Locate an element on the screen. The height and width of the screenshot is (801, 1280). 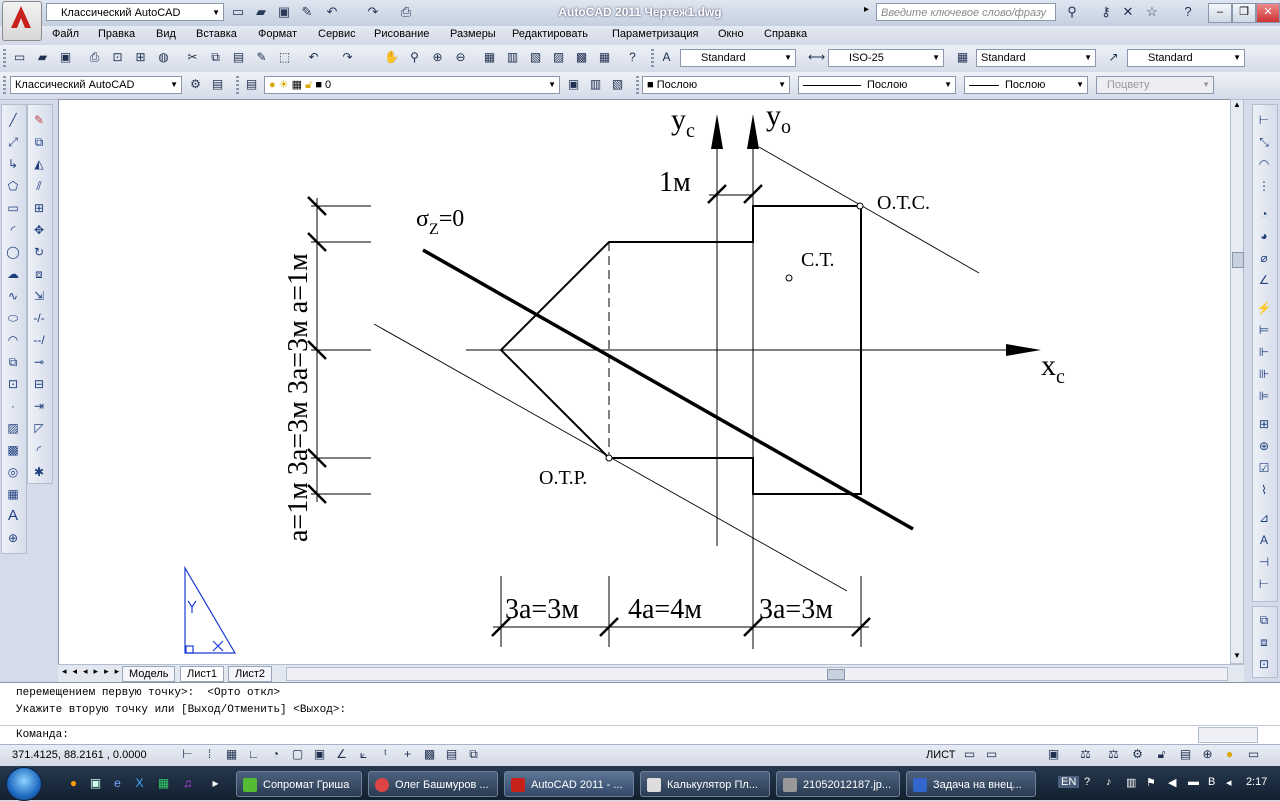
move-icon: ✥ is located at coordinates (39, 230).